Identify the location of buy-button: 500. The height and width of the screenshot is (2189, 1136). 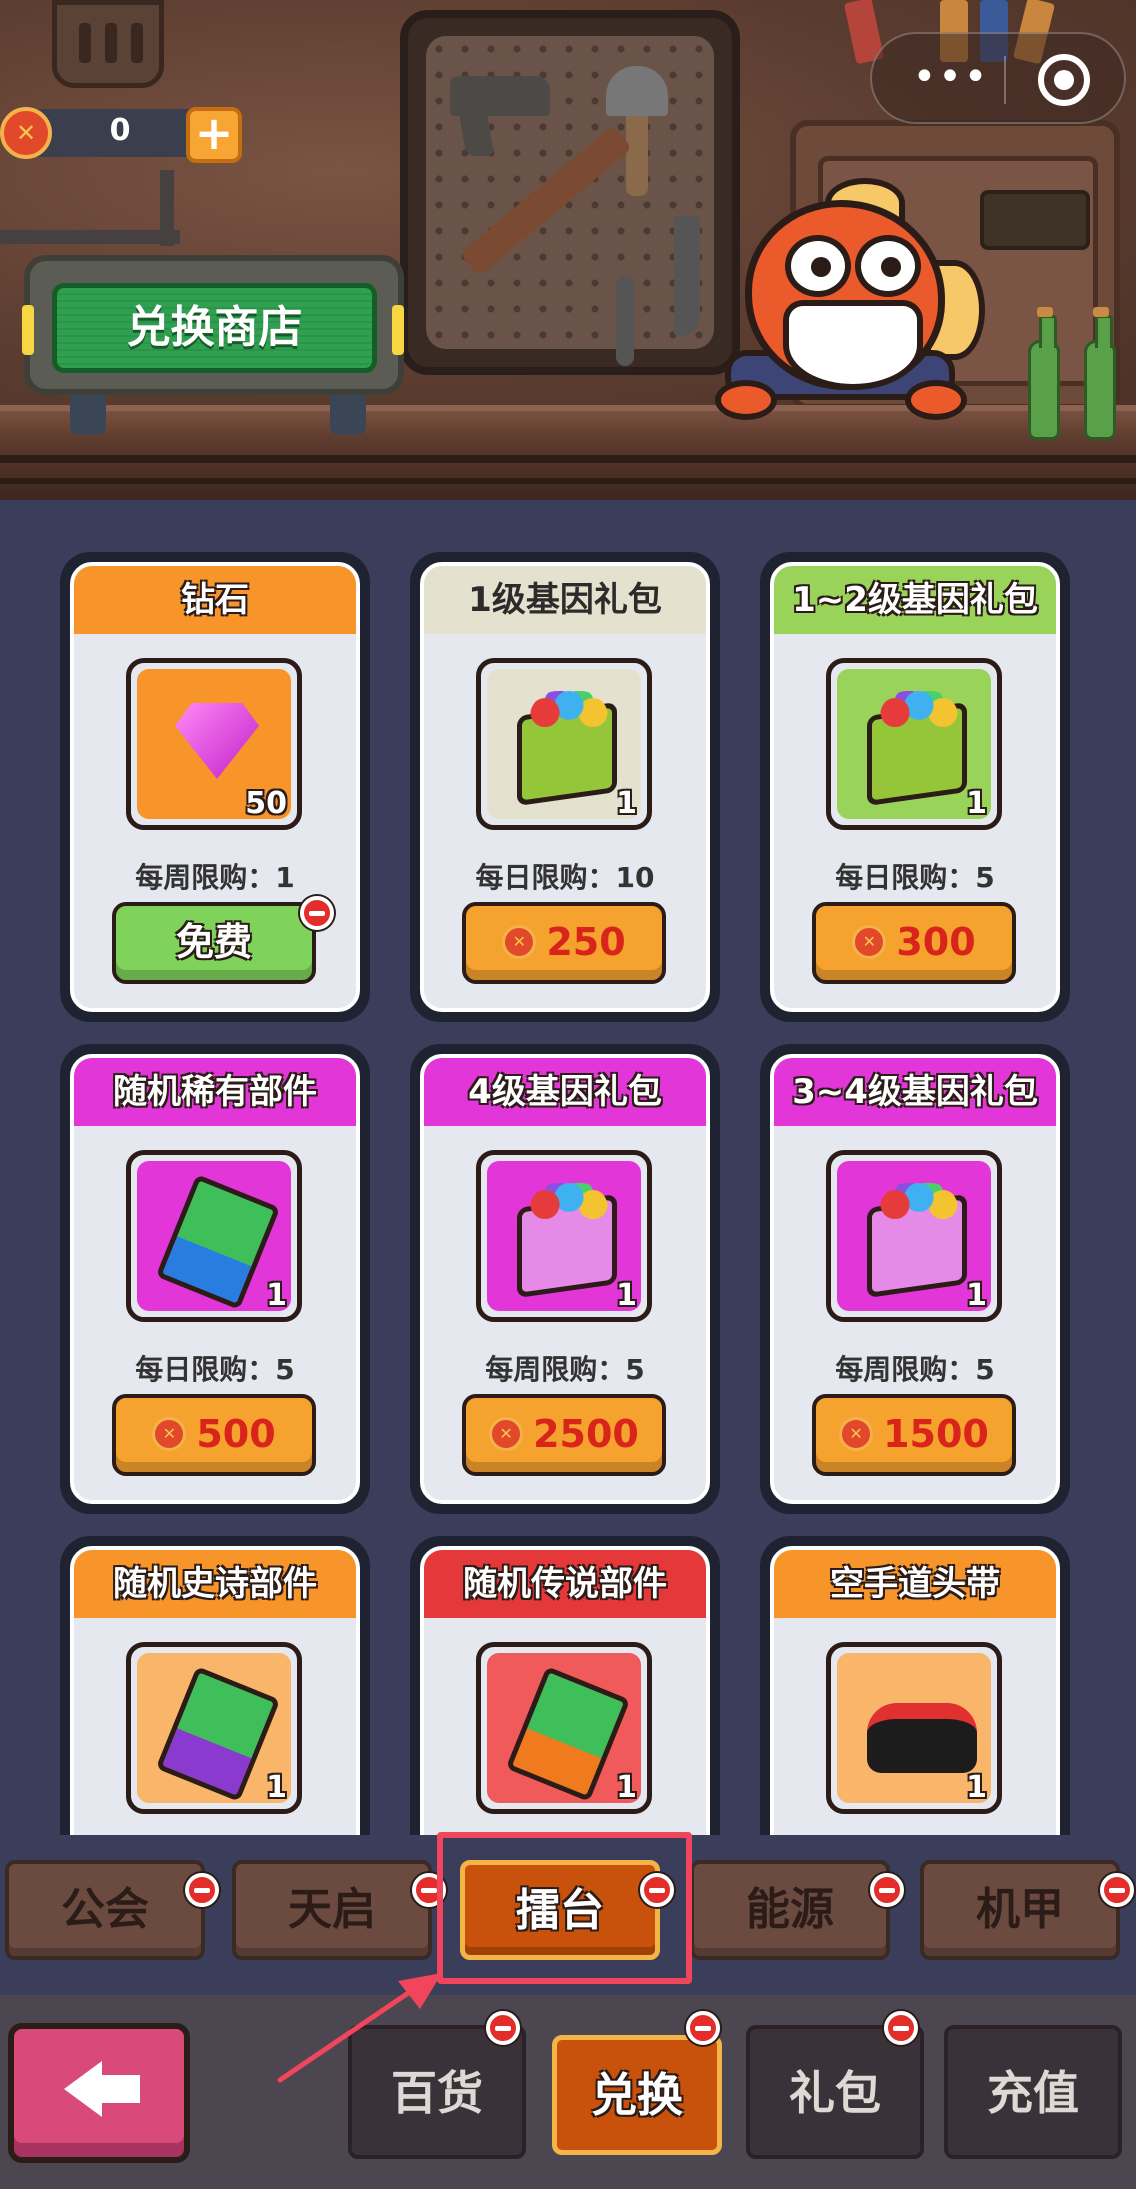
(214, 1435).